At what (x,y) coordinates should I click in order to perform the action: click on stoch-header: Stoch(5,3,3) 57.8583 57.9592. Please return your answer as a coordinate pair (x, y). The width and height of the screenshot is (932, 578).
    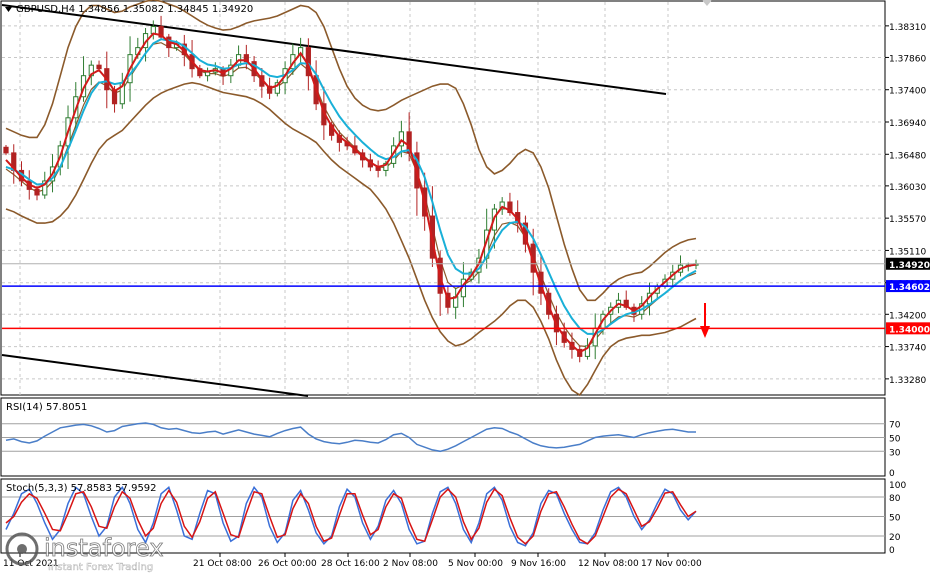
    Looking at the image, I should click on (81, 488).